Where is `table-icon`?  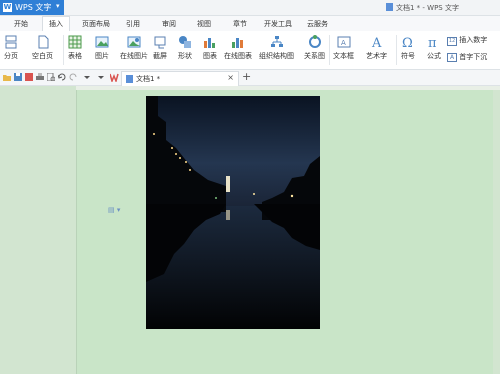 table-icon is located at coordinates (75, 42).